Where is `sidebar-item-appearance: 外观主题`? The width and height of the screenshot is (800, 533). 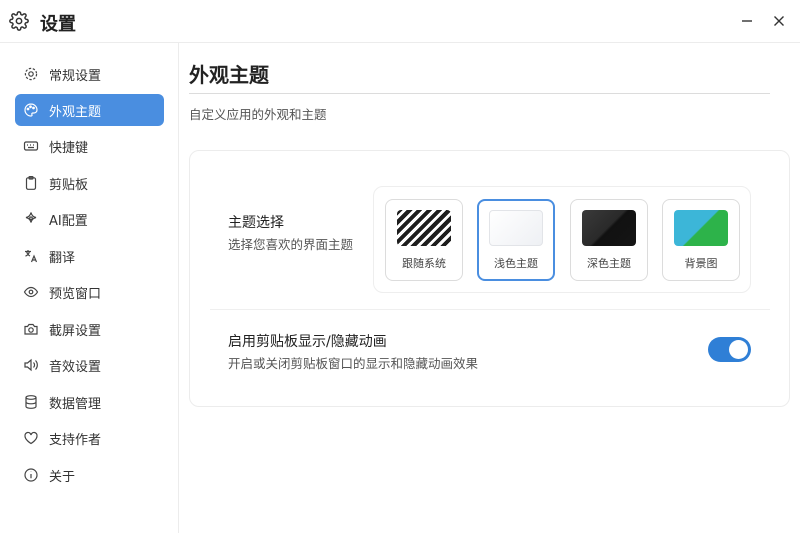 sidebar-item-appearance: 外观主题 is located at coordinates (89, 110).